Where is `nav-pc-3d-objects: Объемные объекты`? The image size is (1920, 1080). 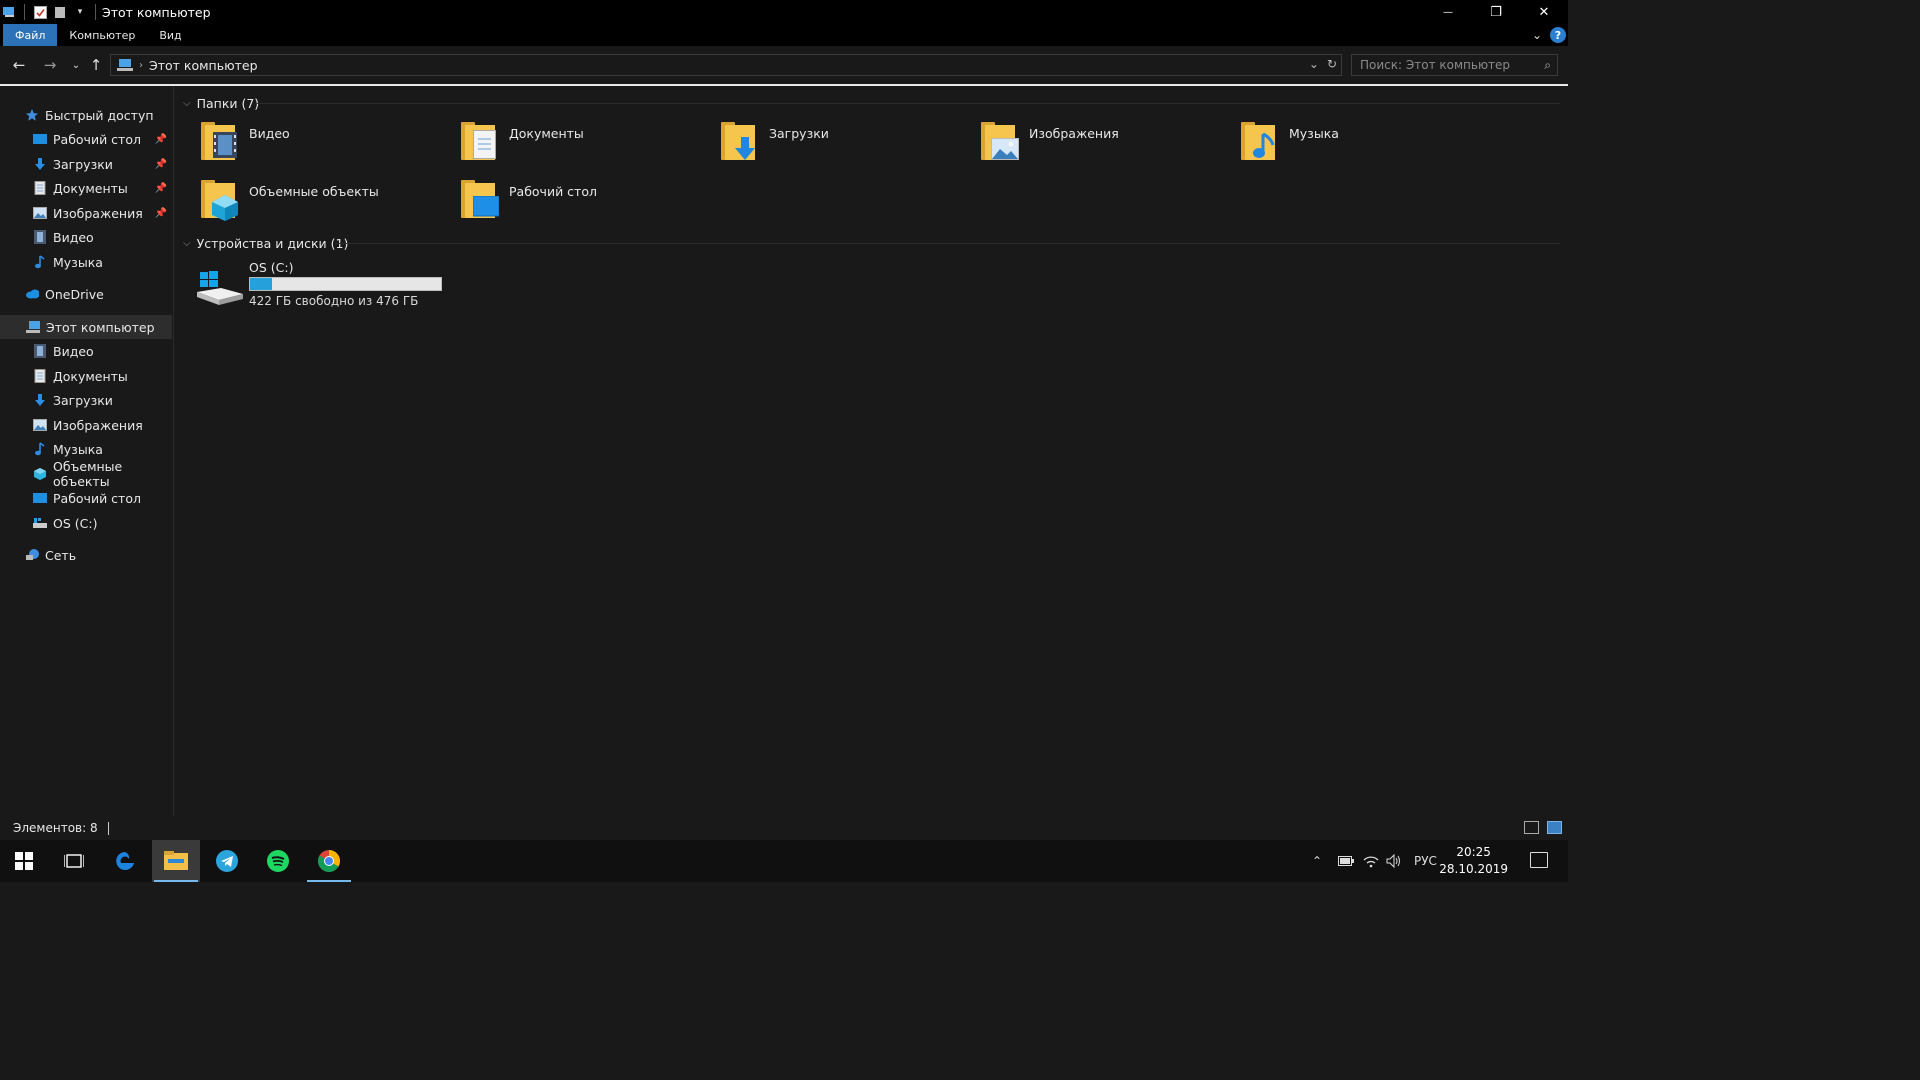 nav-pc-3d-objects: Объемные объекты is located at coordinates (103, 474).